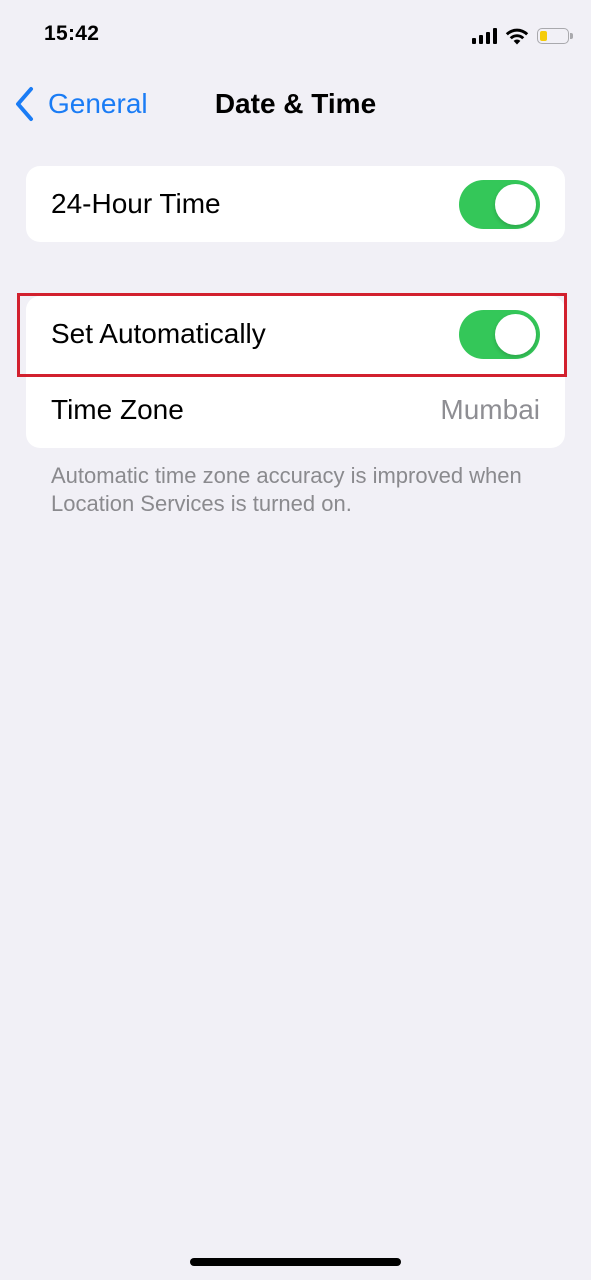 Image resolution: width=591 pixels, height=1280 pixels. I want to click on setting-row-time-zone: Time Zone Mumbai, so click(295, 410).